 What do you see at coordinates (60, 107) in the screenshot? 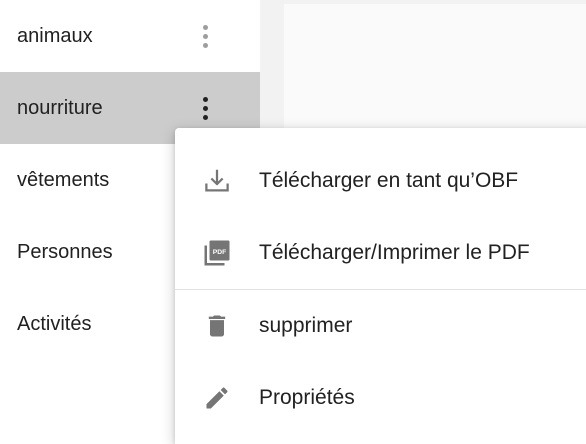
I see `board-item-label: nourriture` at bounding box center [60, 107].